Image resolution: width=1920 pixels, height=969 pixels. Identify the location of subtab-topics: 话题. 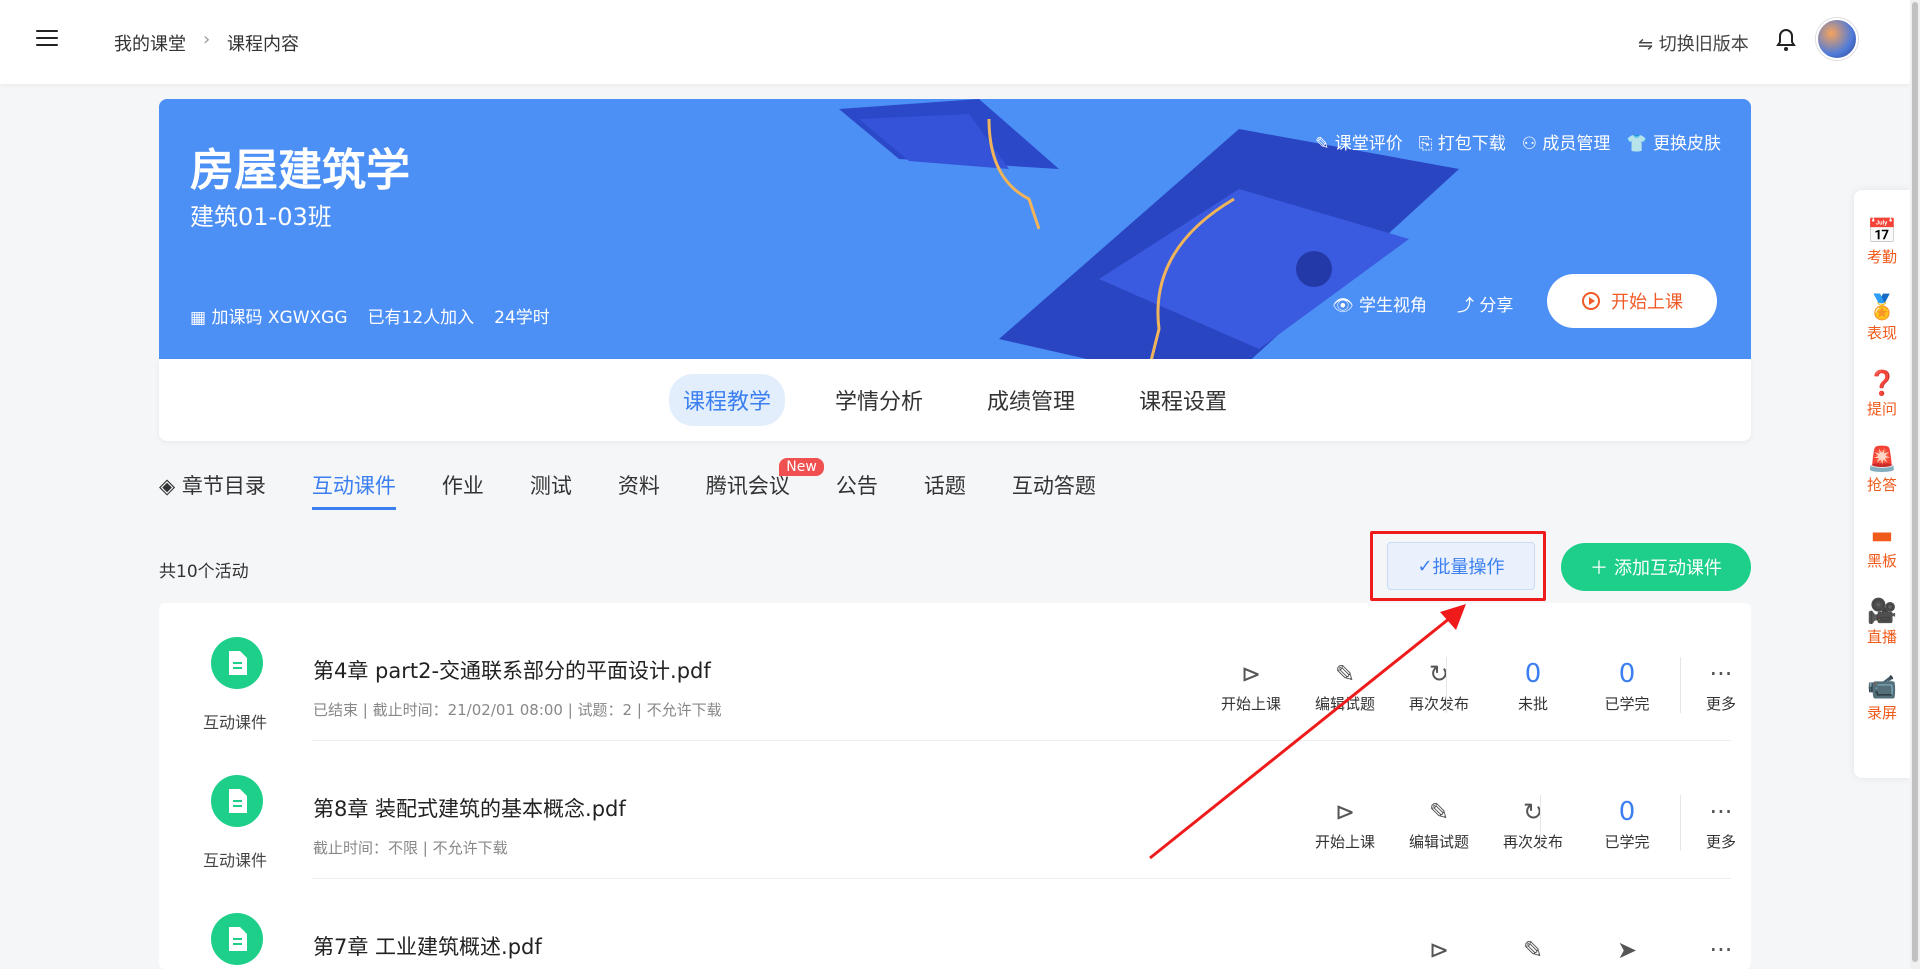
(945, 490).